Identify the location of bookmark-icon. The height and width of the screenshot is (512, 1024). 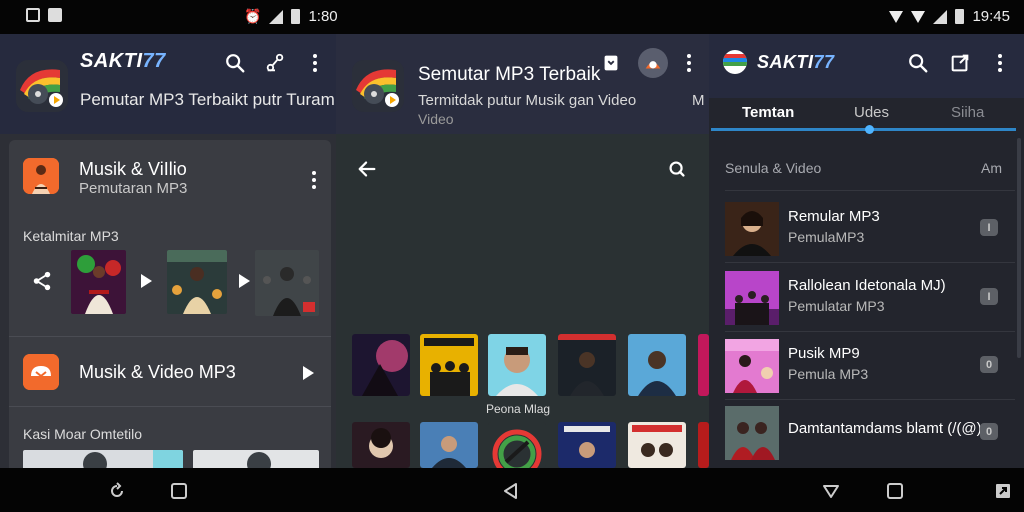
(611, 63).